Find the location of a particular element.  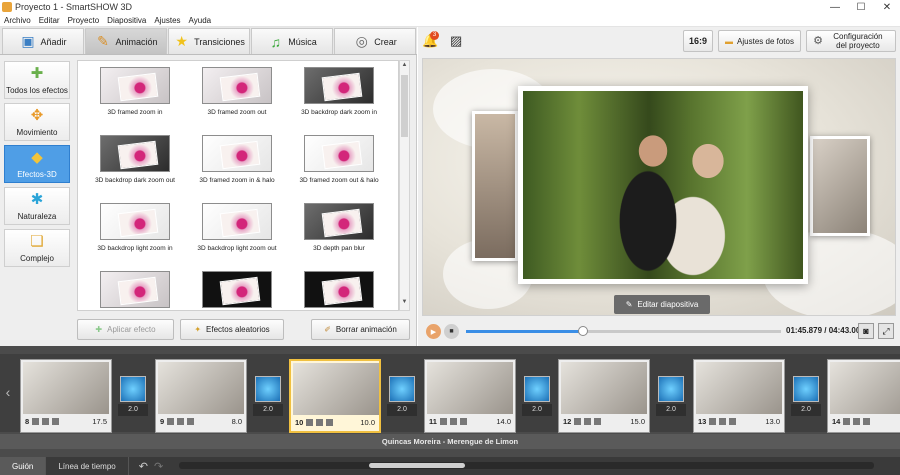

tab-anadir: ▣ Añadir is located at coordinates (43, 41).